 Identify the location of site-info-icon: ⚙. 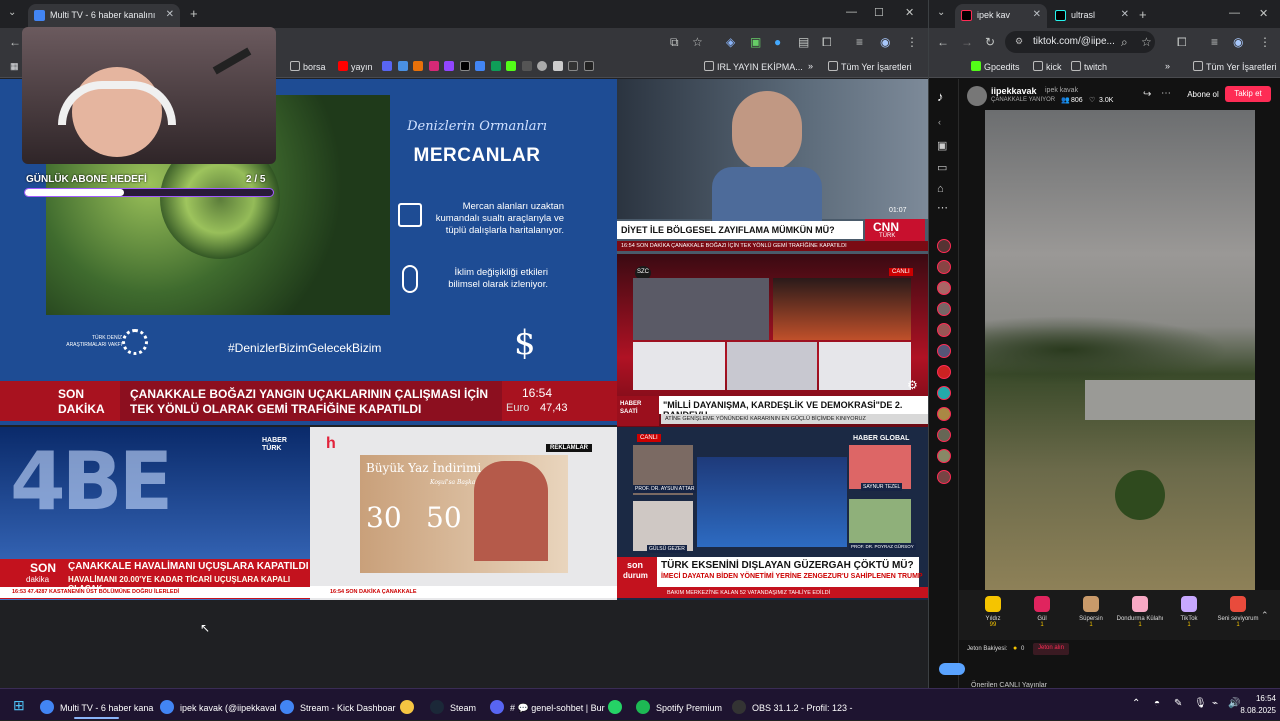
(1019, 41).